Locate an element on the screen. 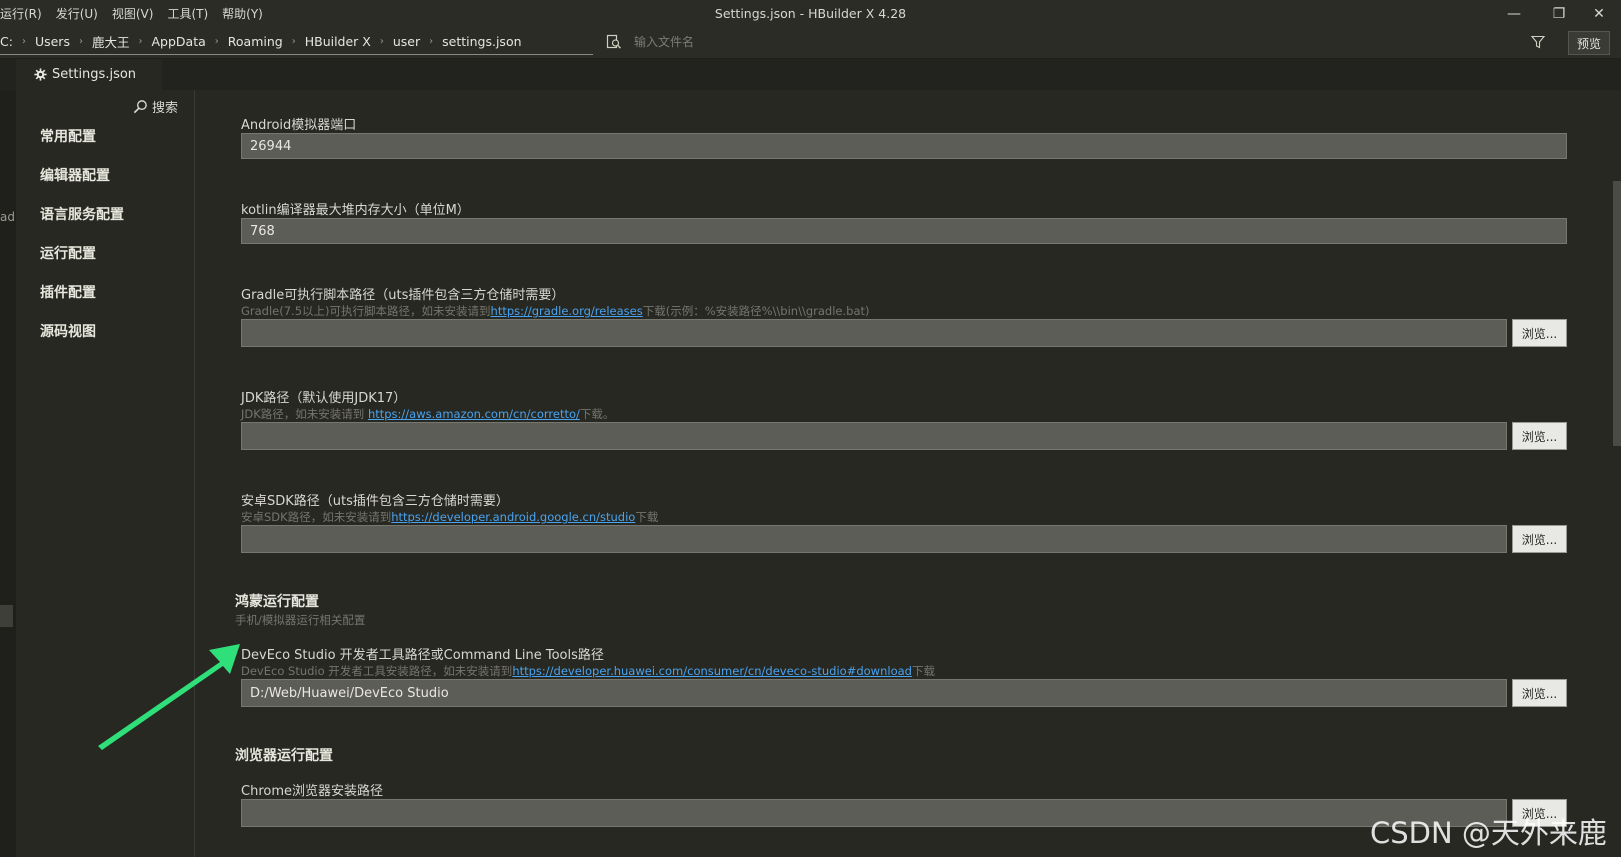 This screenshot has height=857, width=1621. jdk-download-link: https://aws.amazon.com/cn/corretto/ is located at coordinates (474, 414).